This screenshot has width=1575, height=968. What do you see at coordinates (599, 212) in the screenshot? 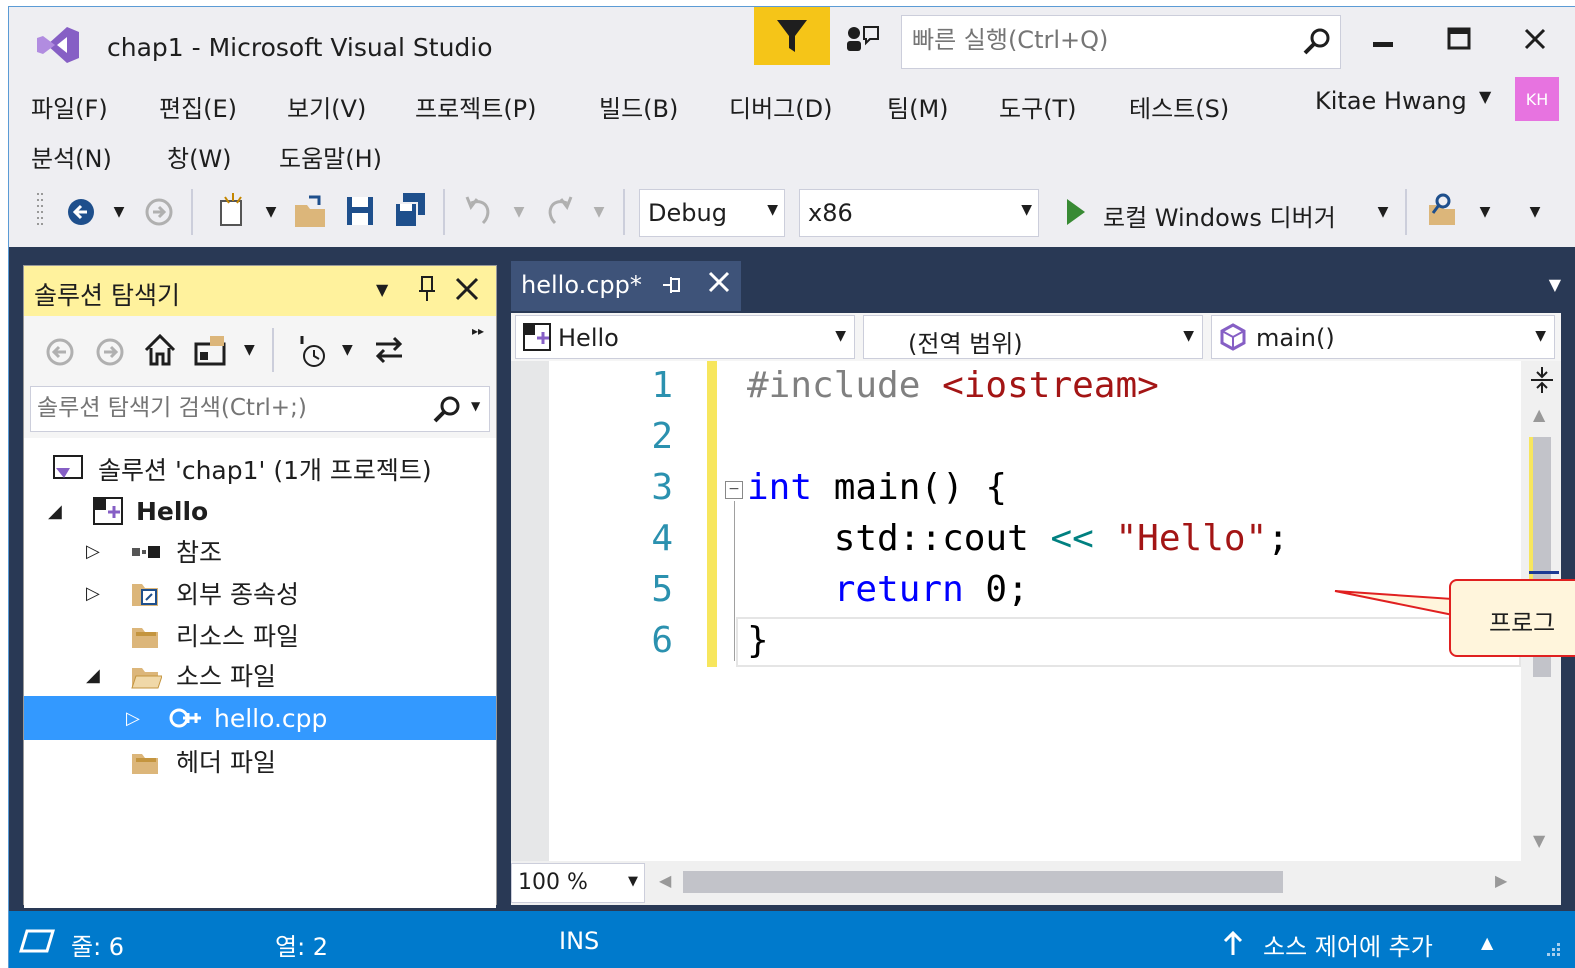
I see `redo-dropdown-icon: ▼` at bounding box center [599, 212].